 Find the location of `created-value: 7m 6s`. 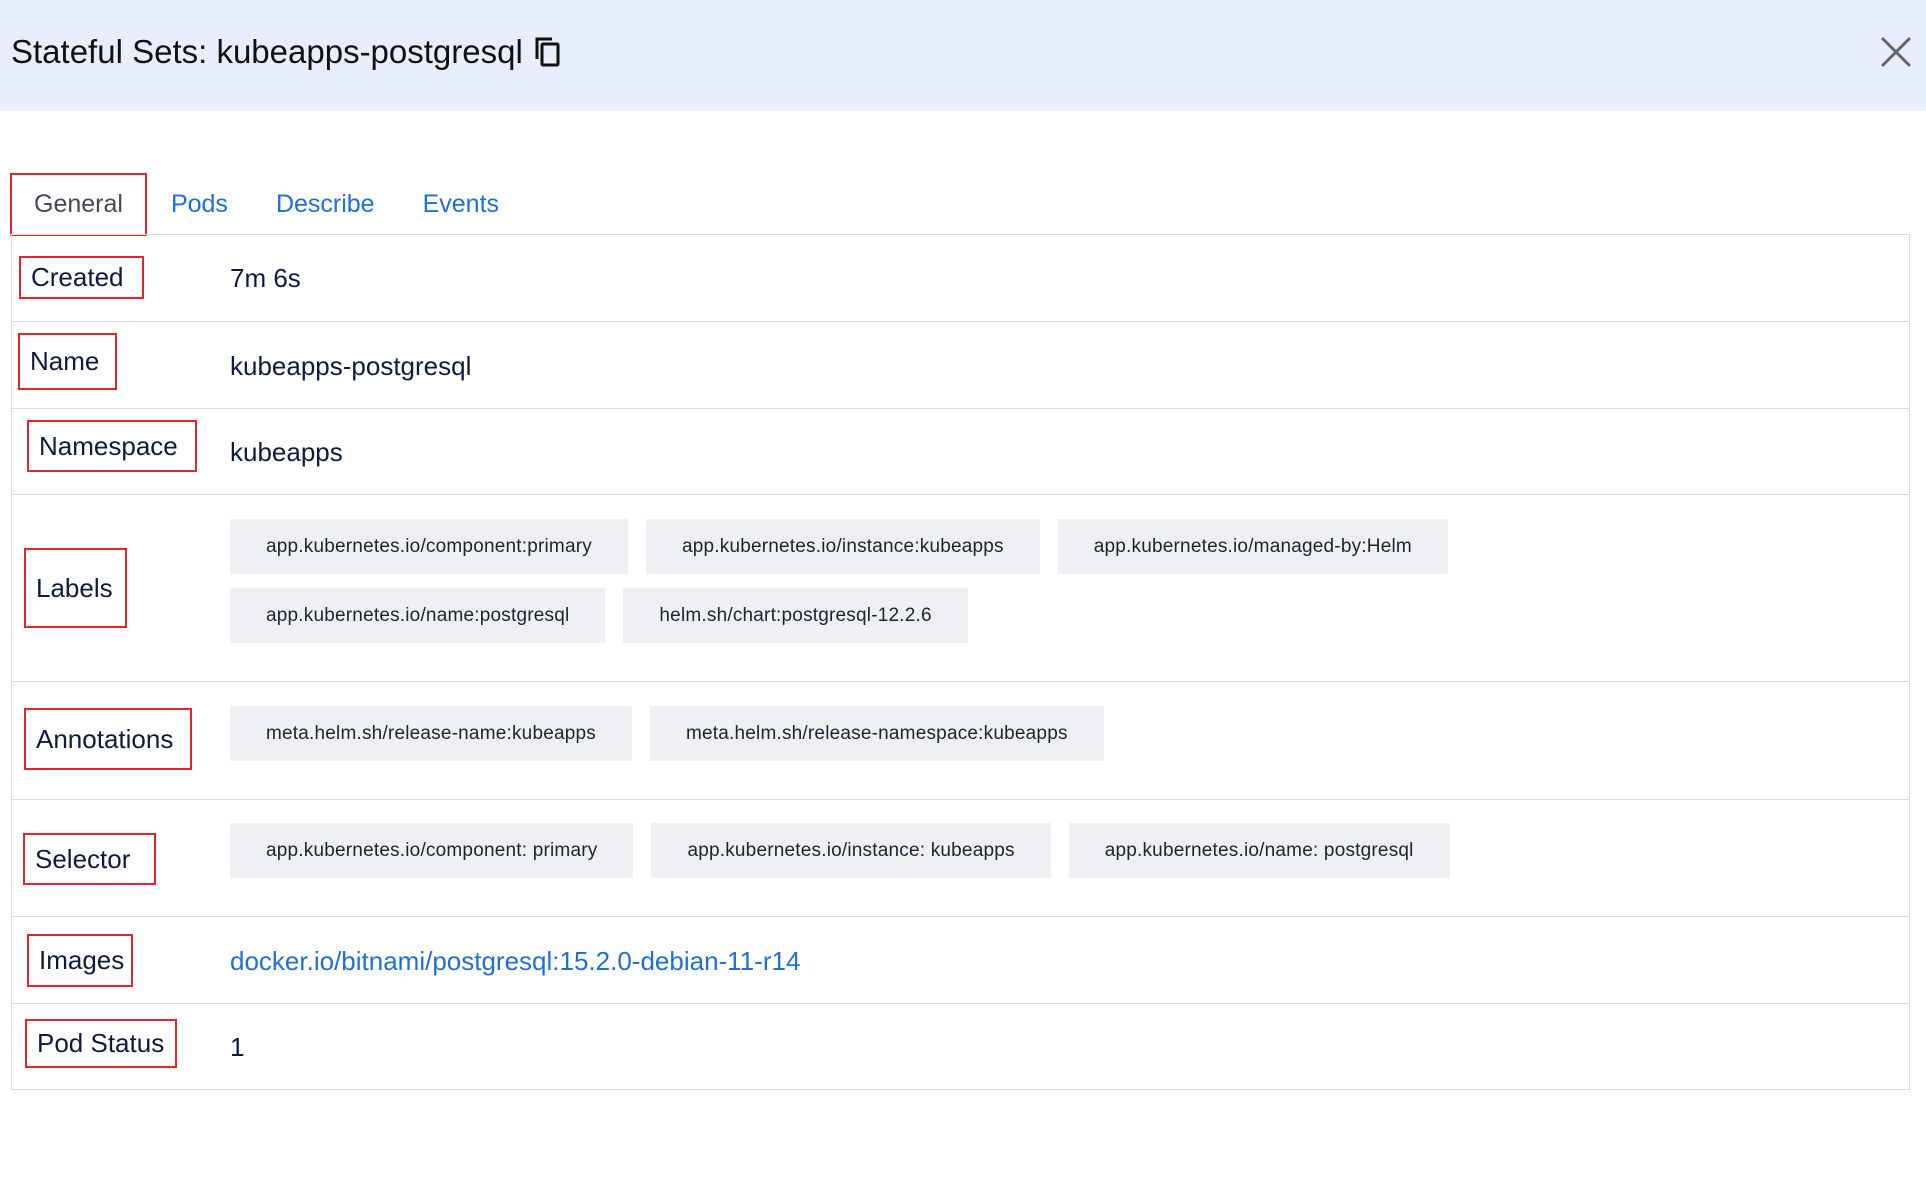

created-value: 7m 6s is located at coordinates (265, 278).